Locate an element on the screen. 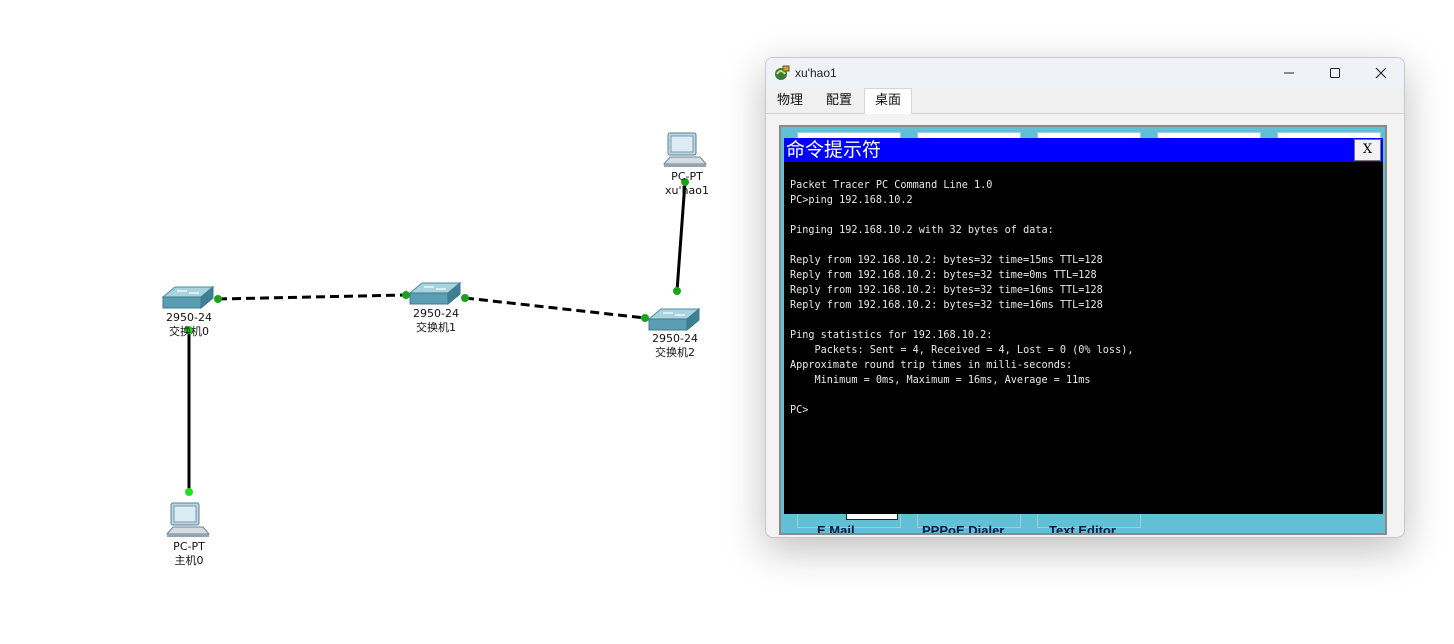  command-prompt-close-button: X is located at coordinates (1367, 150).